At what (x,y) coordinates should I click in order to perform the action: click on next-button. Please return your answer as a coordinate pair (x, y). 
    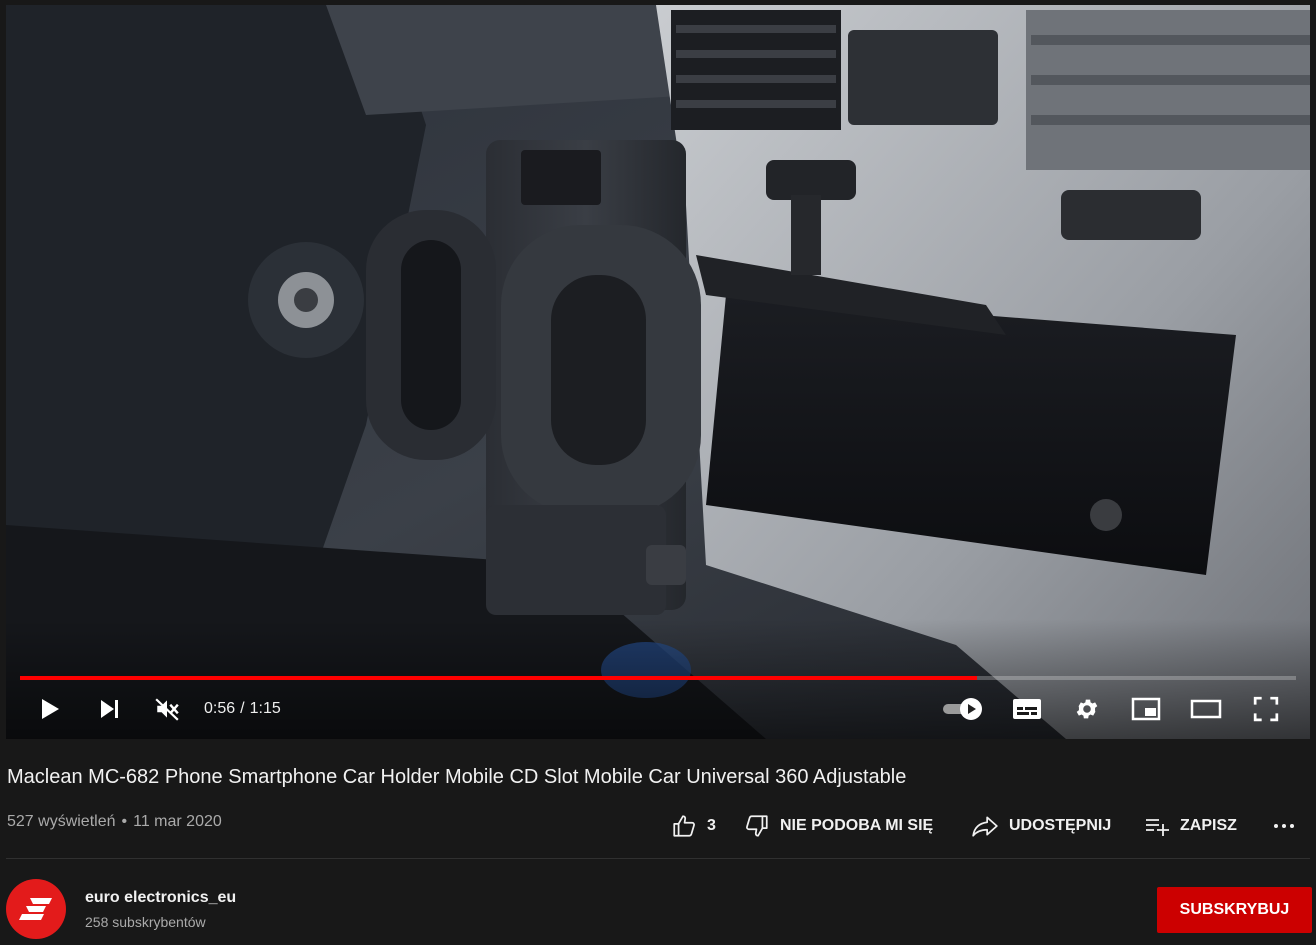
    Looking at the image, I should click on (109, 709).